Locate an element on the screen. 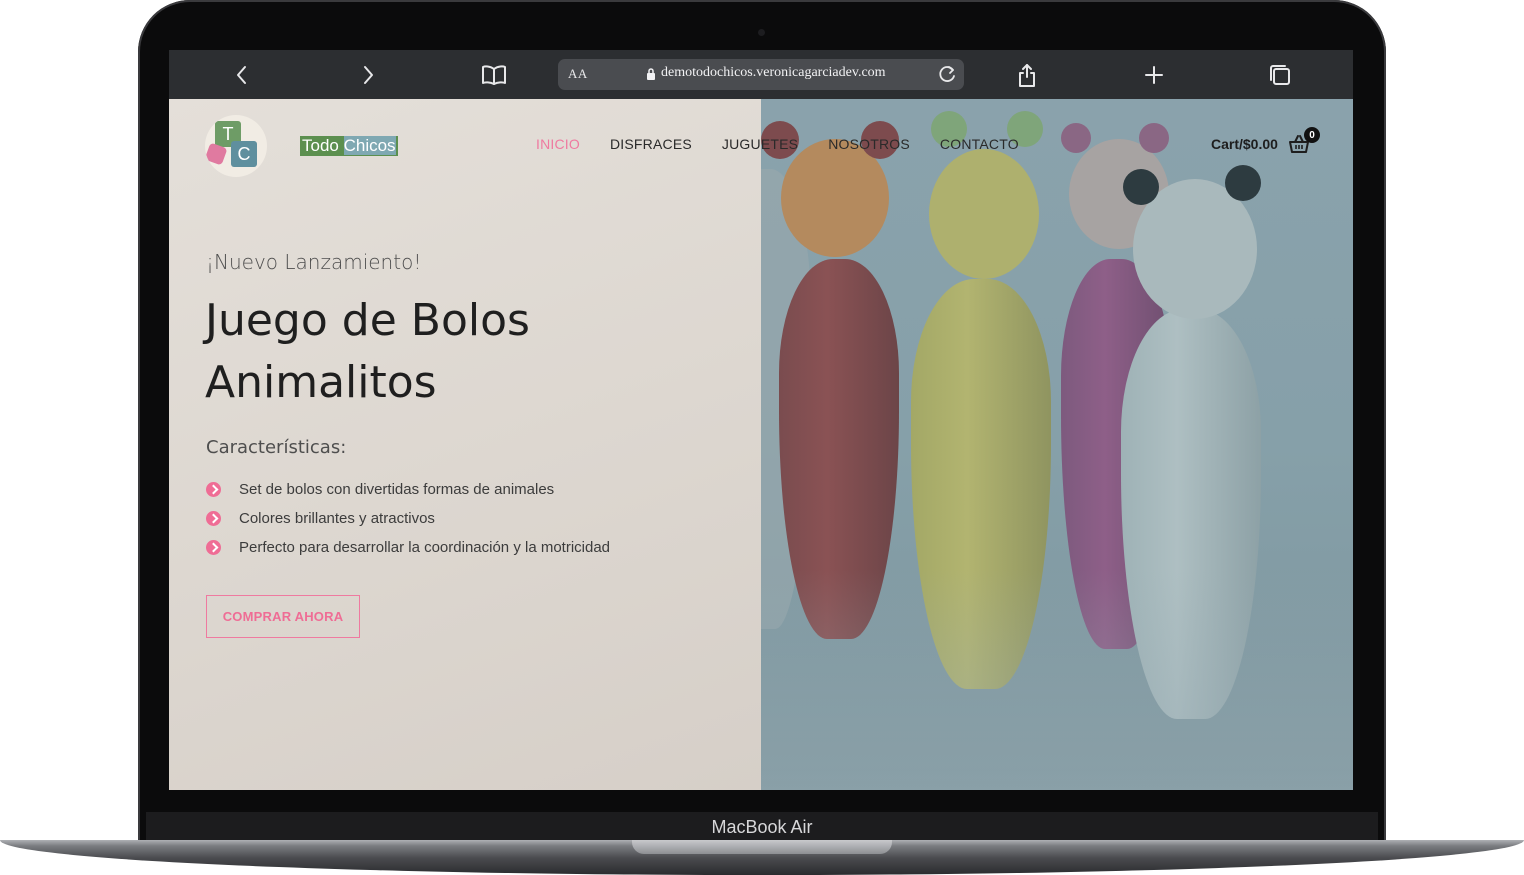  cart-count-badge: 0 is located at coordinates (1312, 135).